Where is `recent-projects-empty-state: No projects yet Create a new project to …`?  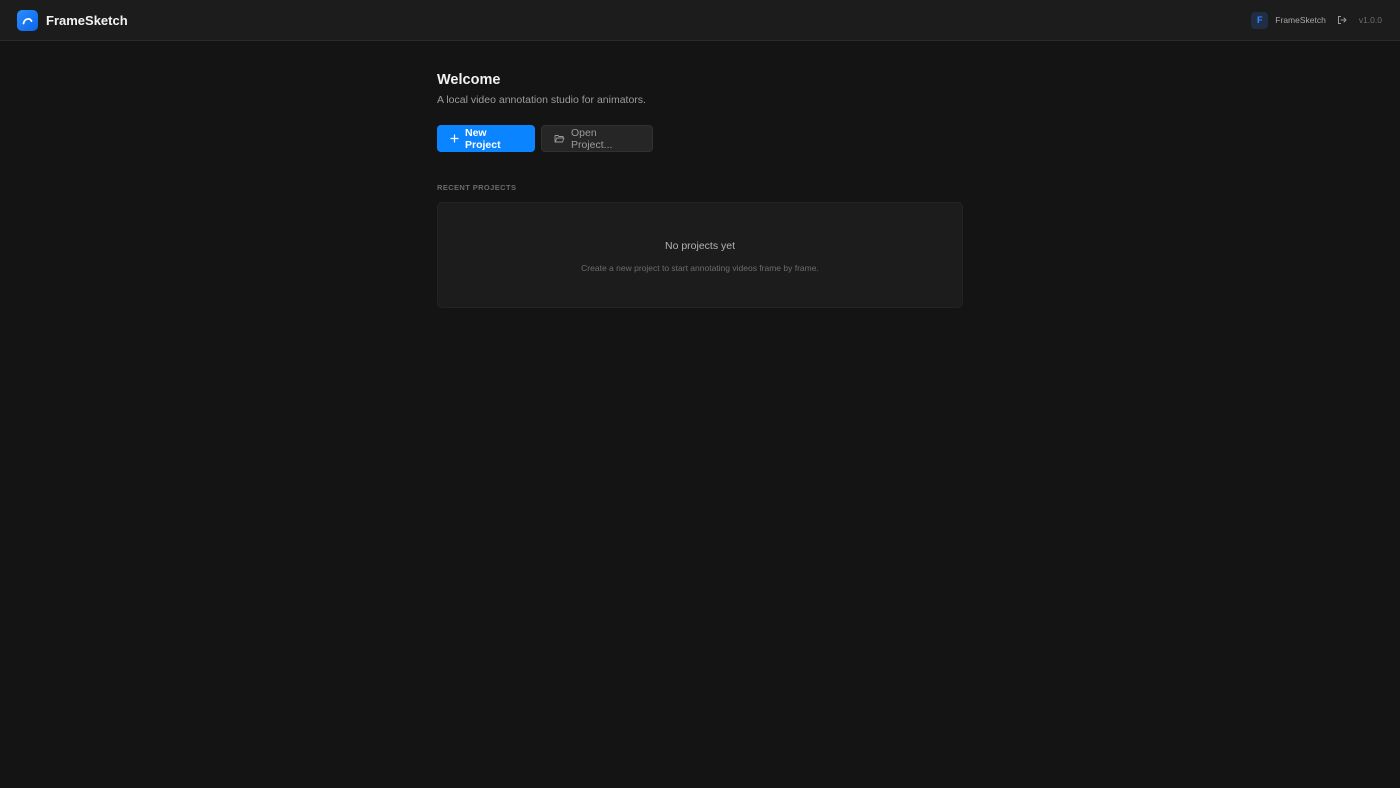
recent-projects-empty-state: No projects yet Create a new project to … is located at coordinates (700, 255).